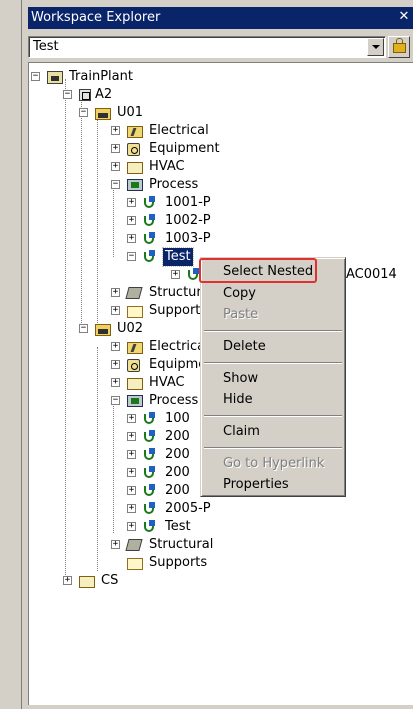 The width and height of the screenshot is (413, 709). Describe the element at coordinates (177, 418) in the screenshot. I see `tree-node-label: 100` at that location.